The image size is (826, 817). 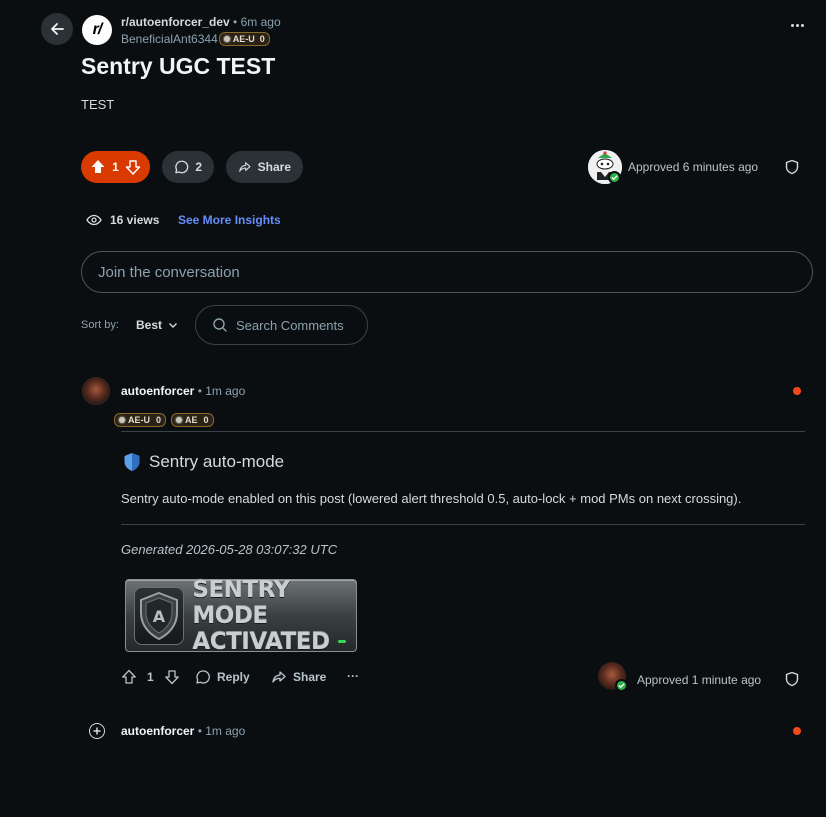 I want to click on comment-flairs: AE-U 0 AE 0, so click(x=163, y=420).